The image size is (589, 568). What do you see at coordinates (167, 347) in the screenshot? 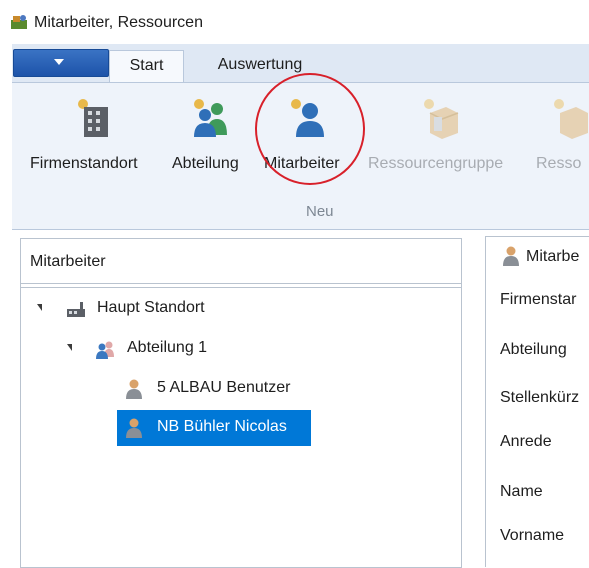
I see `tree-node-label: Abteilung 1` at bounding box center [167, 347].